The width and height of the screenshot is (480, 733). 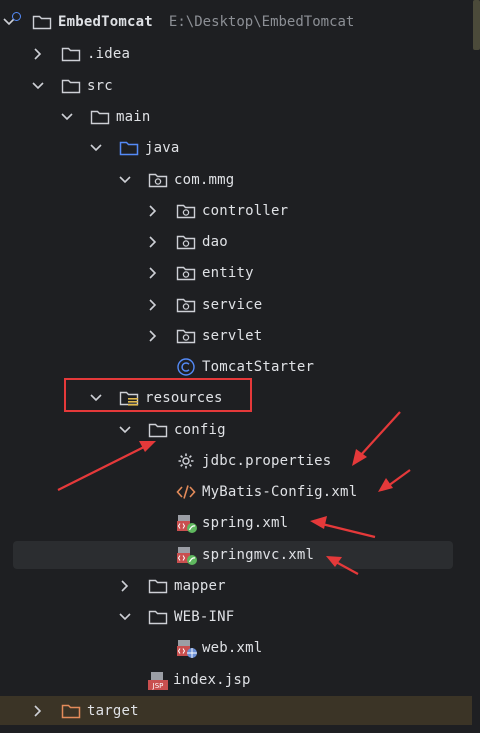 What do you see at coordinates (232, 336) in the screenshot?
I see `tree-label: servlet` at bounding box center [232, 336].